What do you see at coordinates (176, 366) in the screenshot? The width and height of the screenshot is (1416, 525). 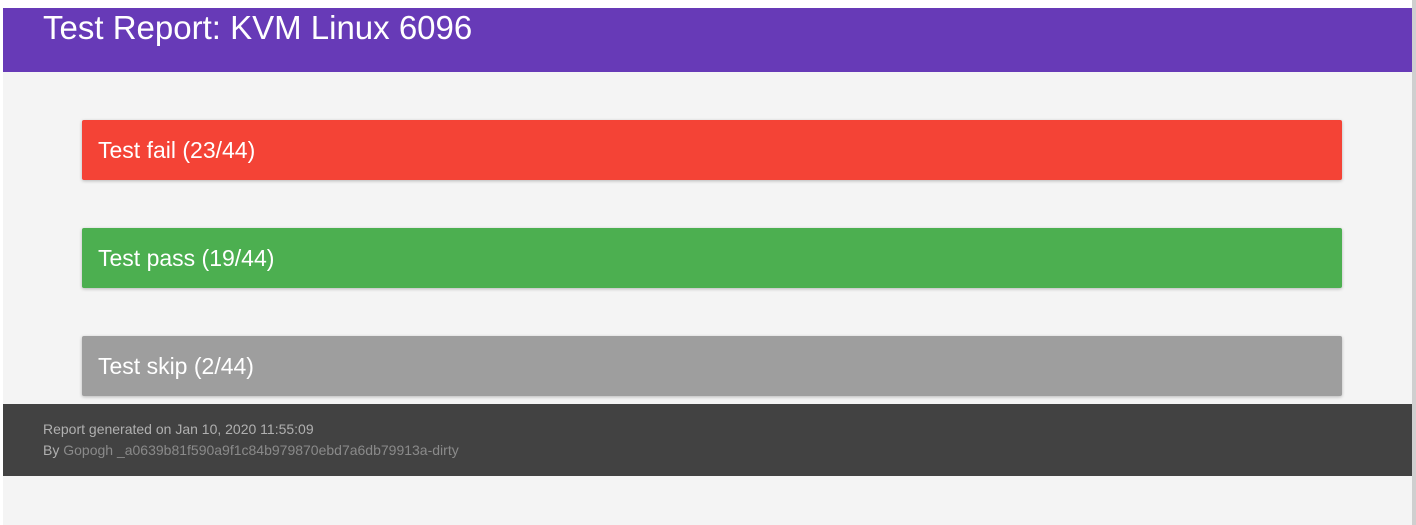 I see `test-skip-label: Test skip (2/44)` at bounding box center [176, 366].